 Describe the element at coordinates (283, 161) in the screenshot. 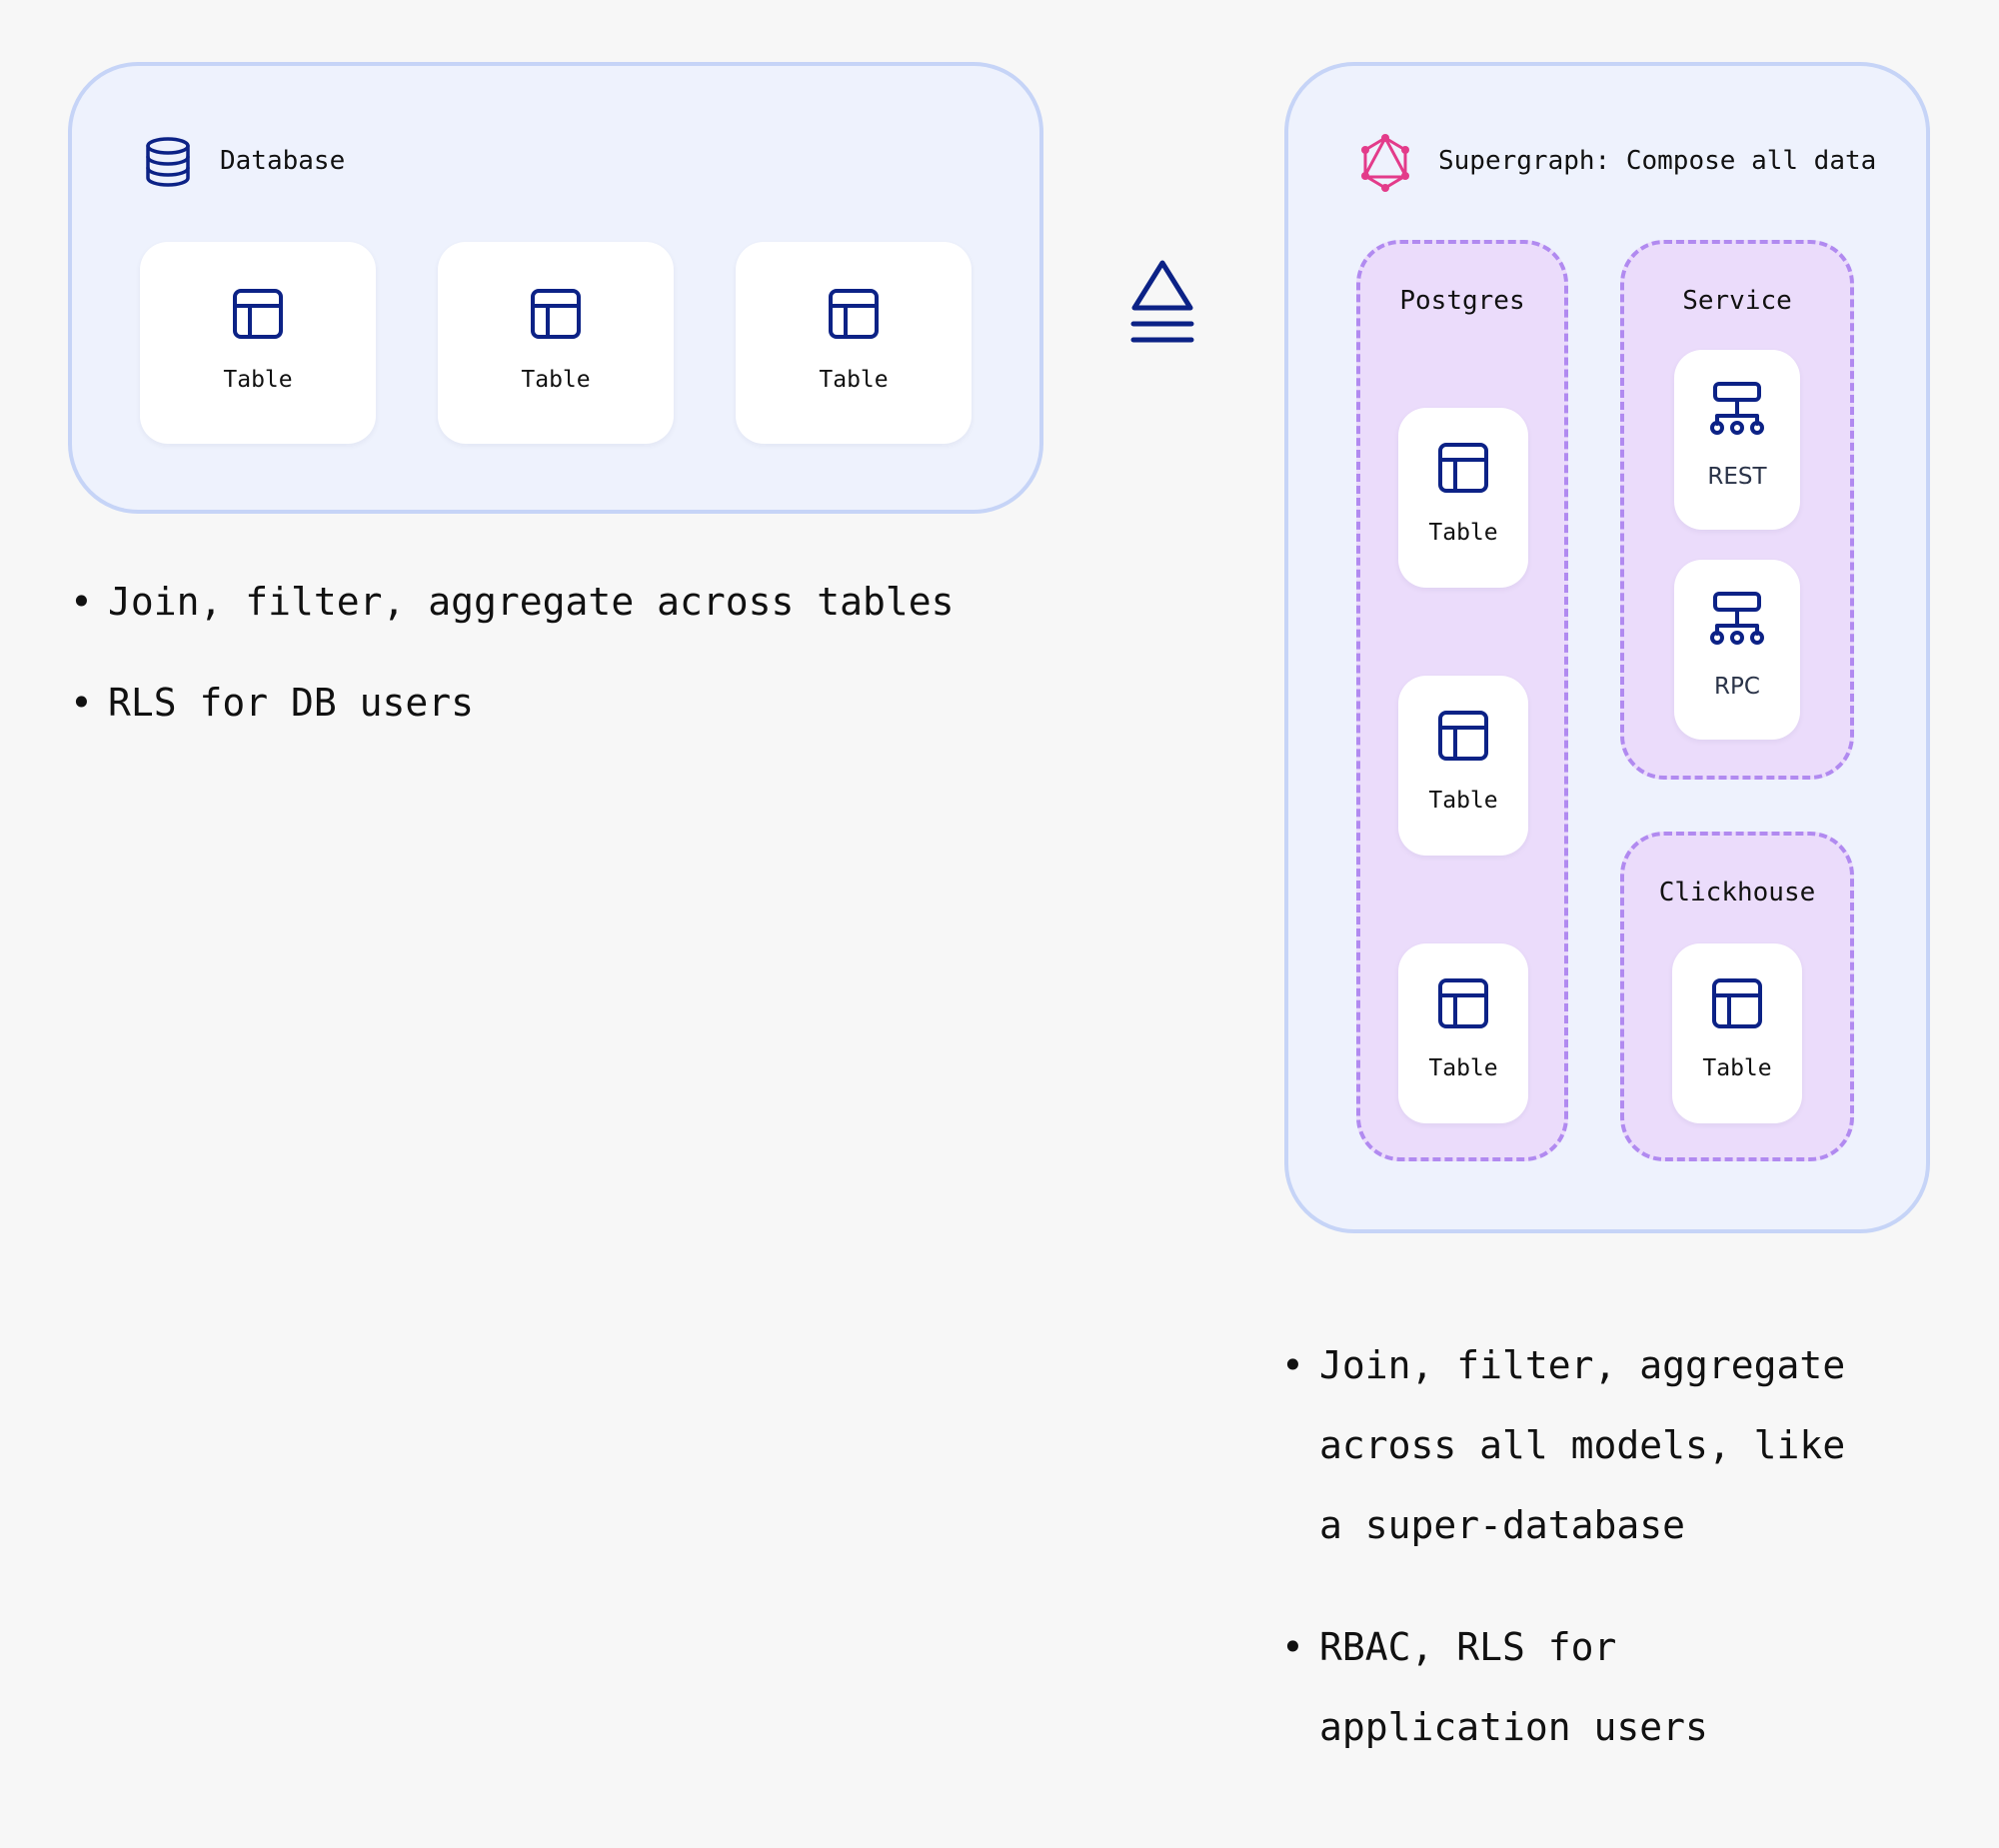

I see `database-title: Database` at that location.